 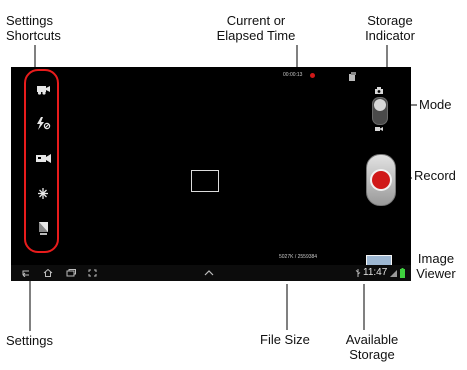 What do you see at coordinates (43, 193) in the screenshot?
I see `exposure-icon` at bounding box center [43, 193].